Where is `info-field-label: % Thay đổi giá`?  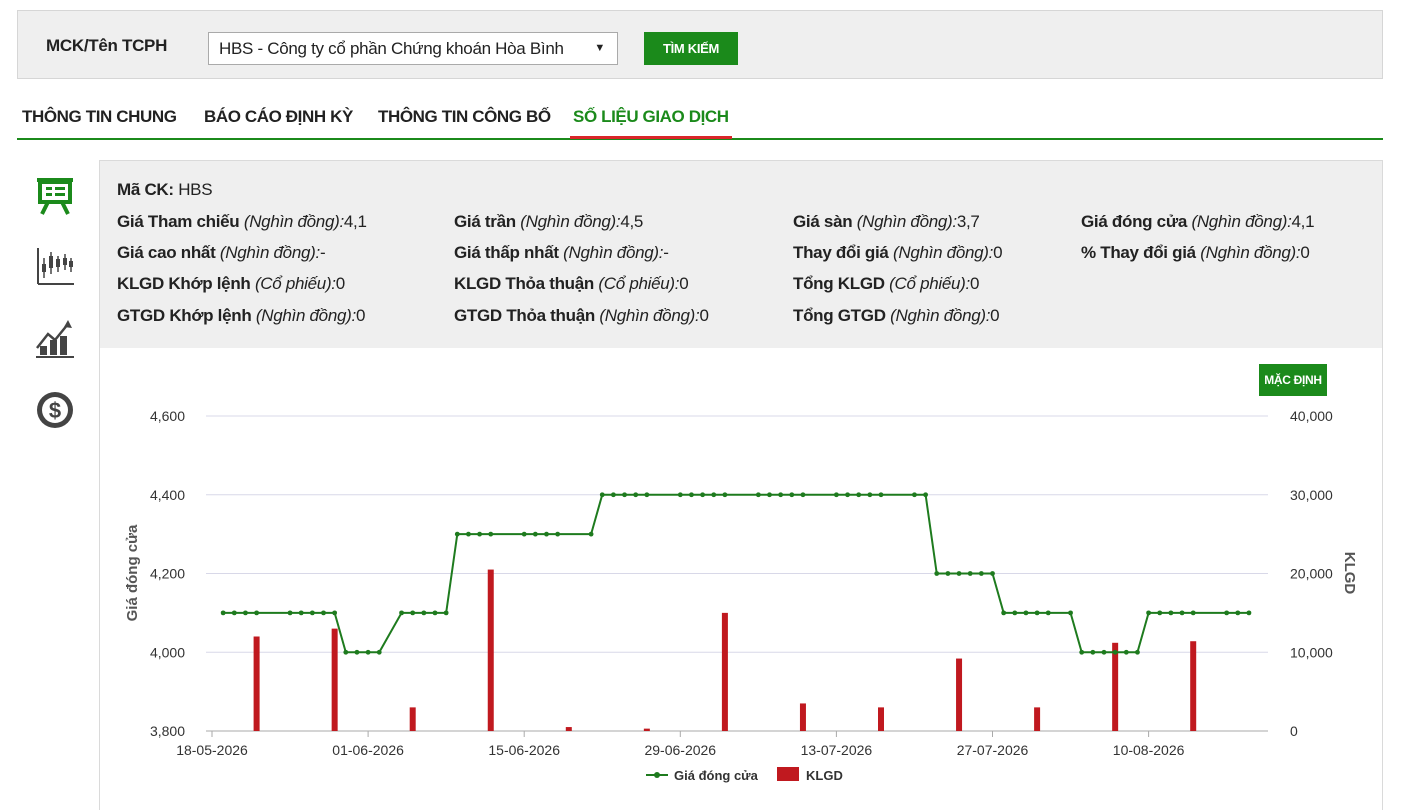 info-field-label: % Thay đổi giá is located at coordinates (1138, 252).